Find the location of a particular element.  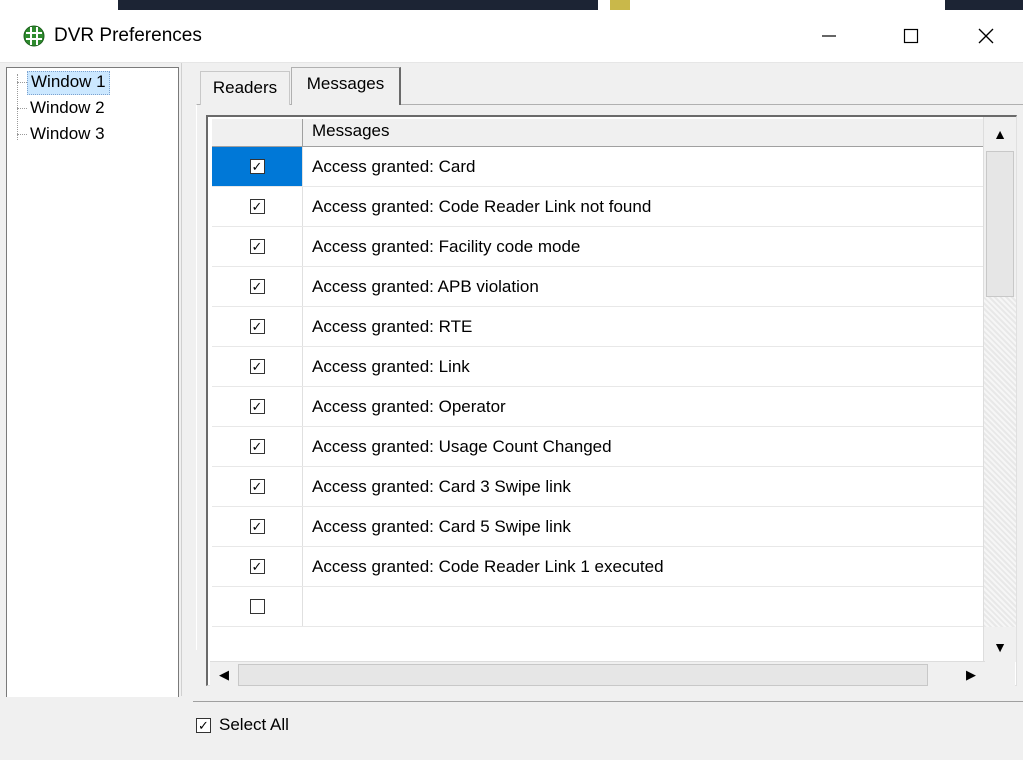

tab-readers: Readers is located at coordinates (245, 88).